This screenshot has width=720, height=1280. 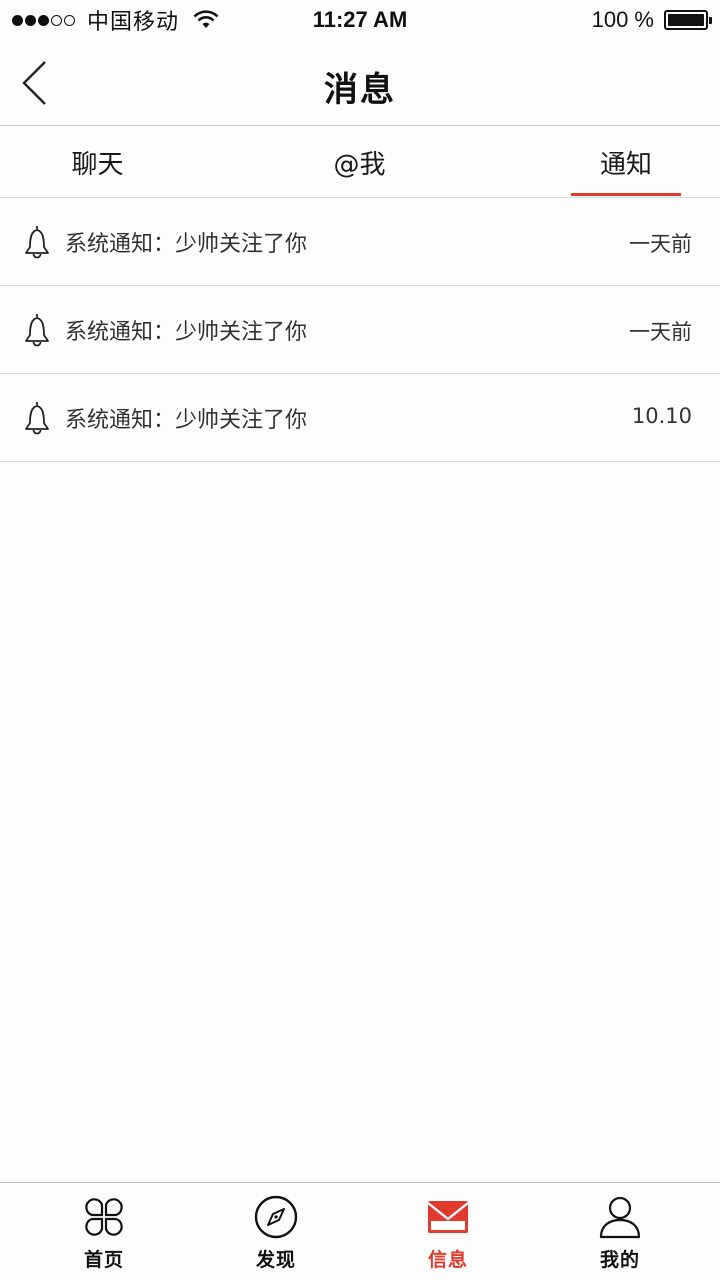 I want to click on clover-icon, so click(x=104, y=1217).